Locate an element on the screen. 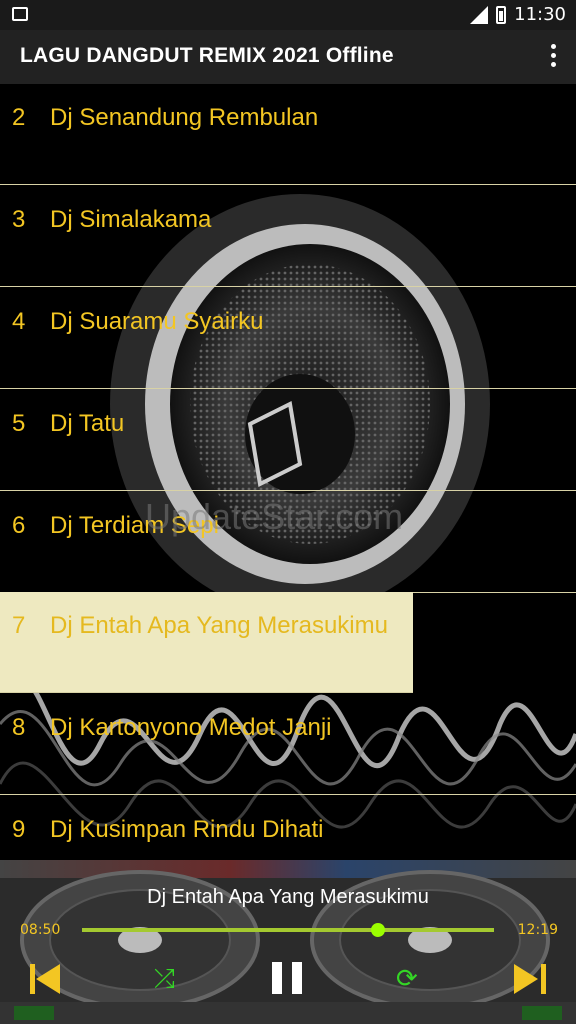  shuffle-icon: ⤮ is located at coordinates (168, 979).